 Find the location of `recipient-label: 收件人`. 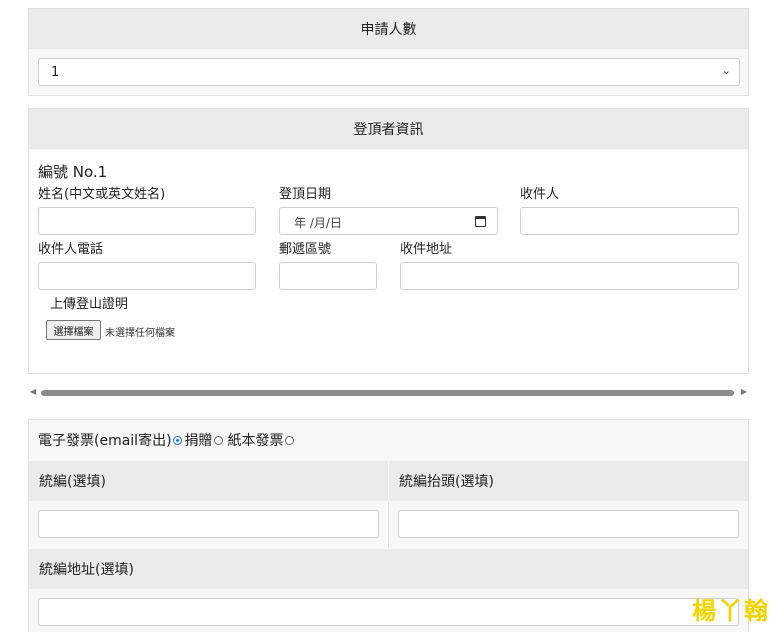

recipient-label: 收件人 is located at coordinates (540, 194).